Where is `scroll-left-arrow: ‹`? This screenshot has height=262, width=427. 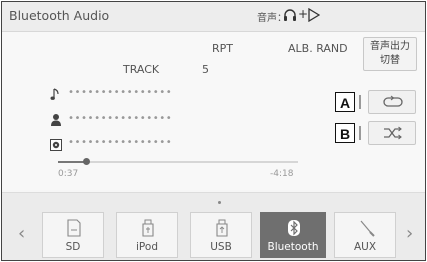 scroll-left-arrow: ‹ is located at coordinates (21, 233).